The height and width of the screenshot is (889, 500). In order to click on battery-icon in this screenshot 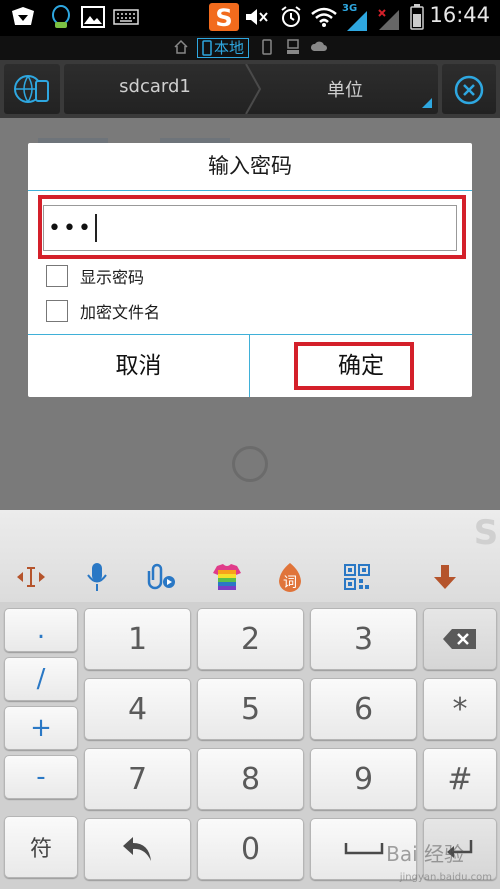, I will do `click(417, 17)`.